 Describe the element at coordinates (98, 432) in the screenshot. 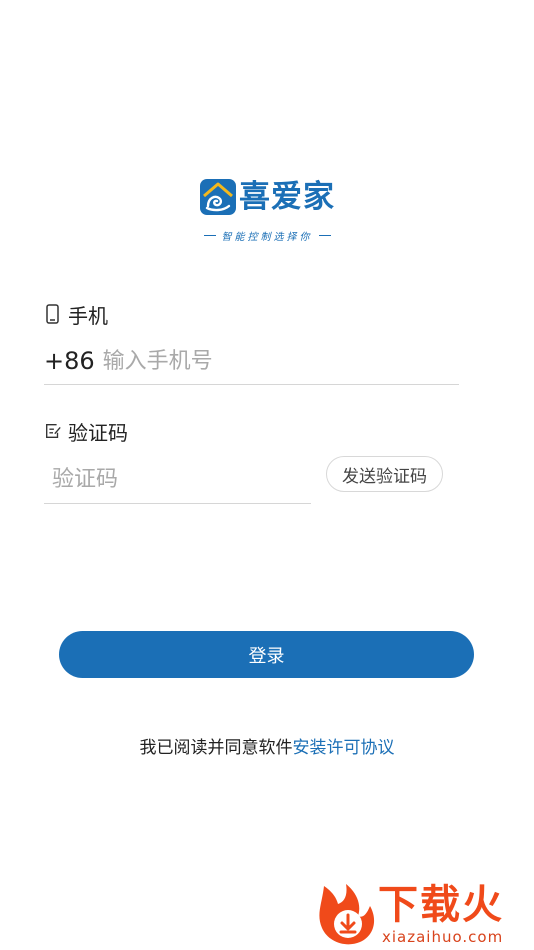

I see `code-label-text: 验证码` at that location.